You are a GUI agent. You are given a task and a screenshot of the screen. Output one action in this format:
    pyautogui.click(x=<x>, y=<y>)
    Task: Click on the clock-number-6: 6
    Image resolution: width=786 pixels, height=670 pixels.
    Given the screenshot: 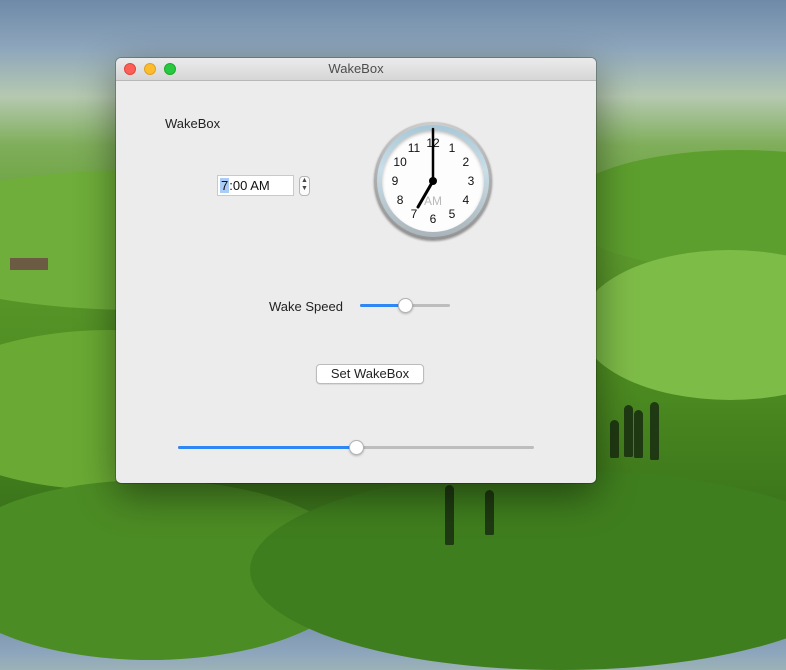 What is the action you would take?
    pyautogui.click(x=433, y=219)
    